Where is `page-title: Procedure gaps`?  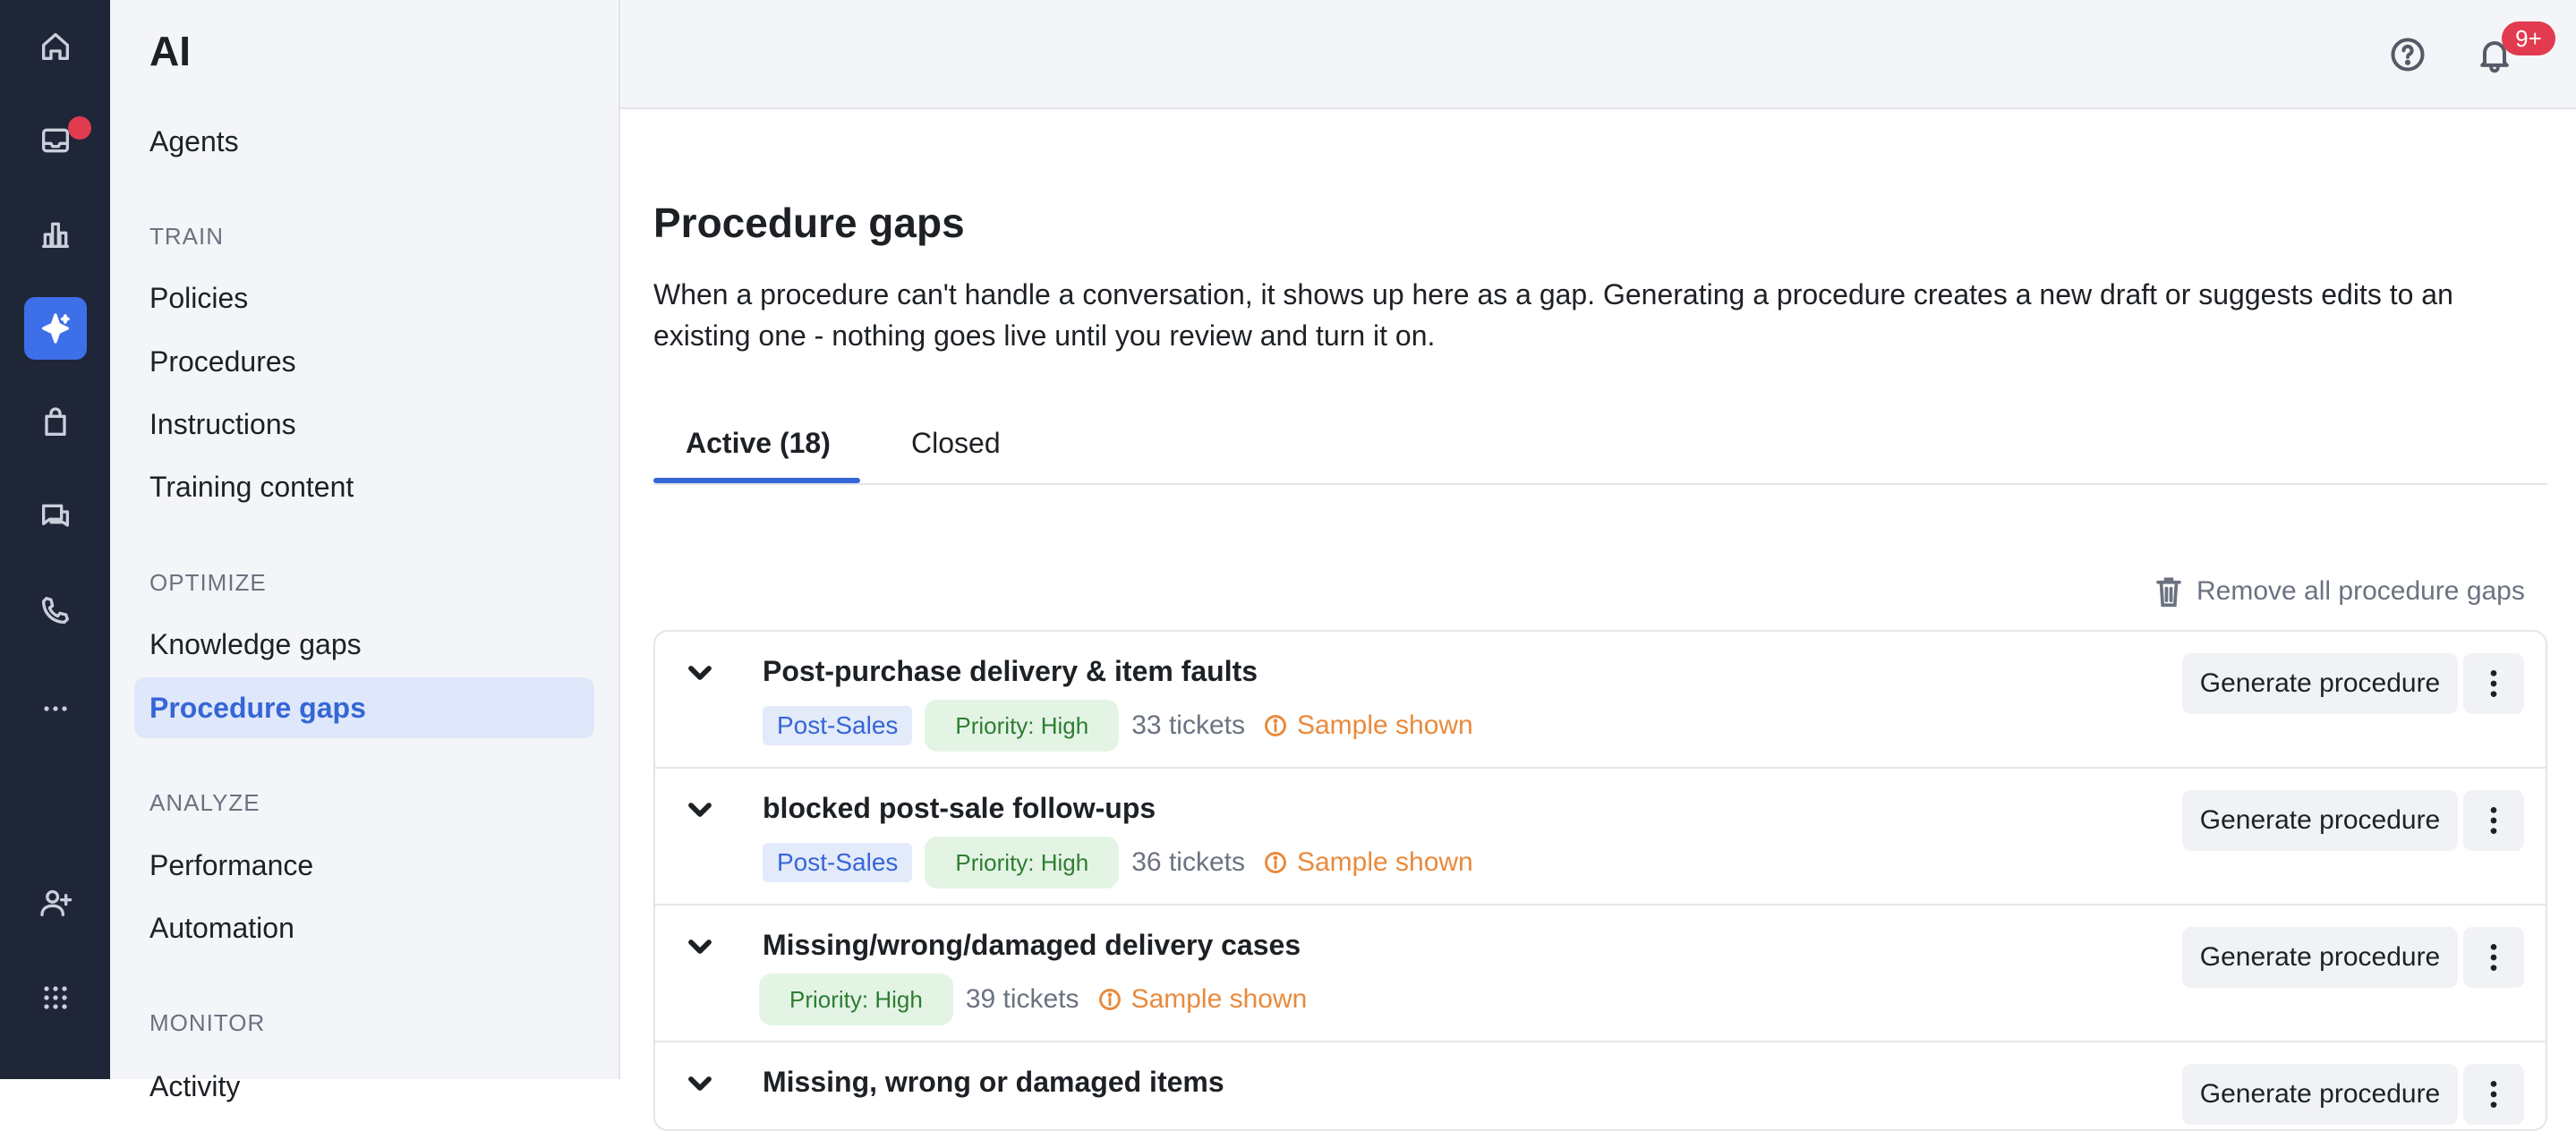 page-title: Procedure gaps is located at coordinates (809, 223).